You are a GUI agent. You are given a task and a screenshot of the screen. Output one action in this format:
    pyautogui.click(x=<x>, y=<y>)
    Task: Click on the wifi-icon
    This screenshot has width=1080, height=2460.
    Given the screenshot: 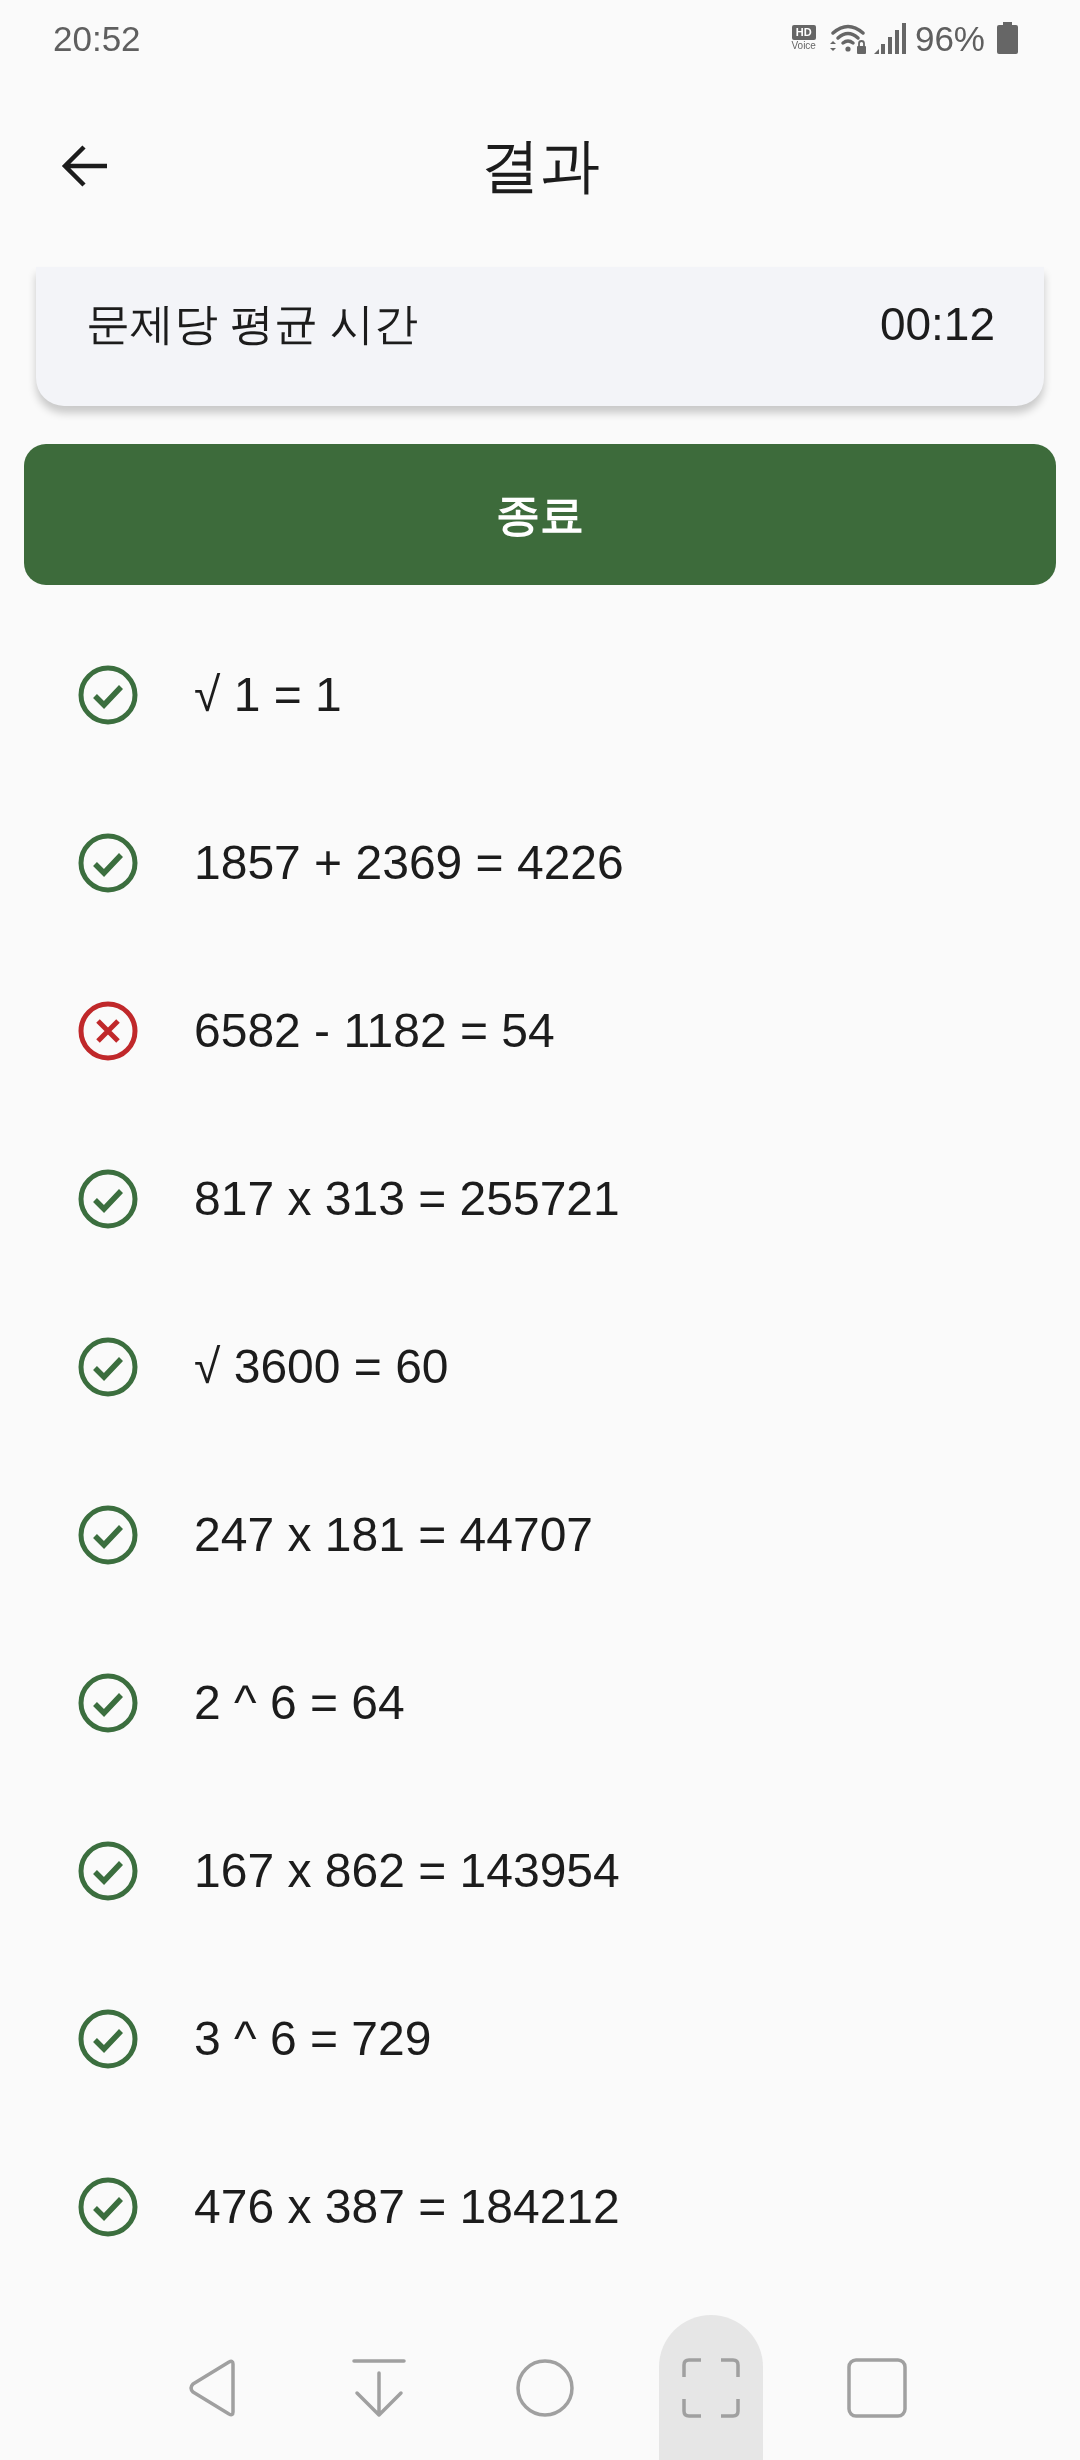 What is the action you would take?
    pyautogui.click(x=847, y=38)
    